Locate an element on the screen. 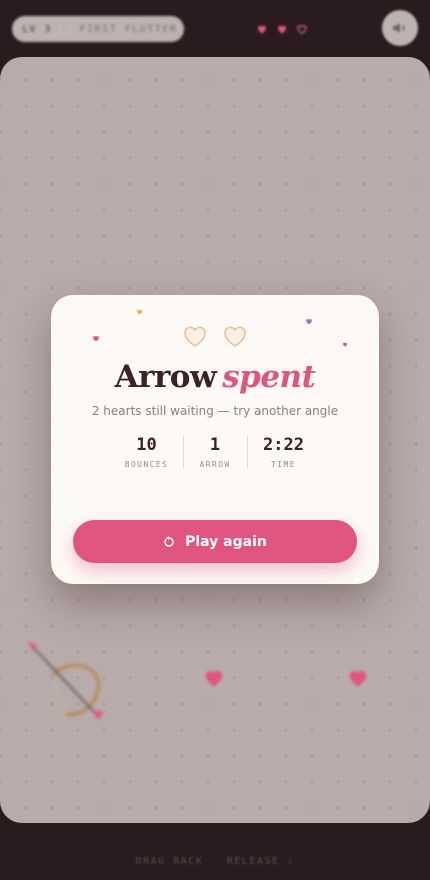 The width and height of the screenshot is (430, 880). bow-icon is located at coordinates (66, 681).